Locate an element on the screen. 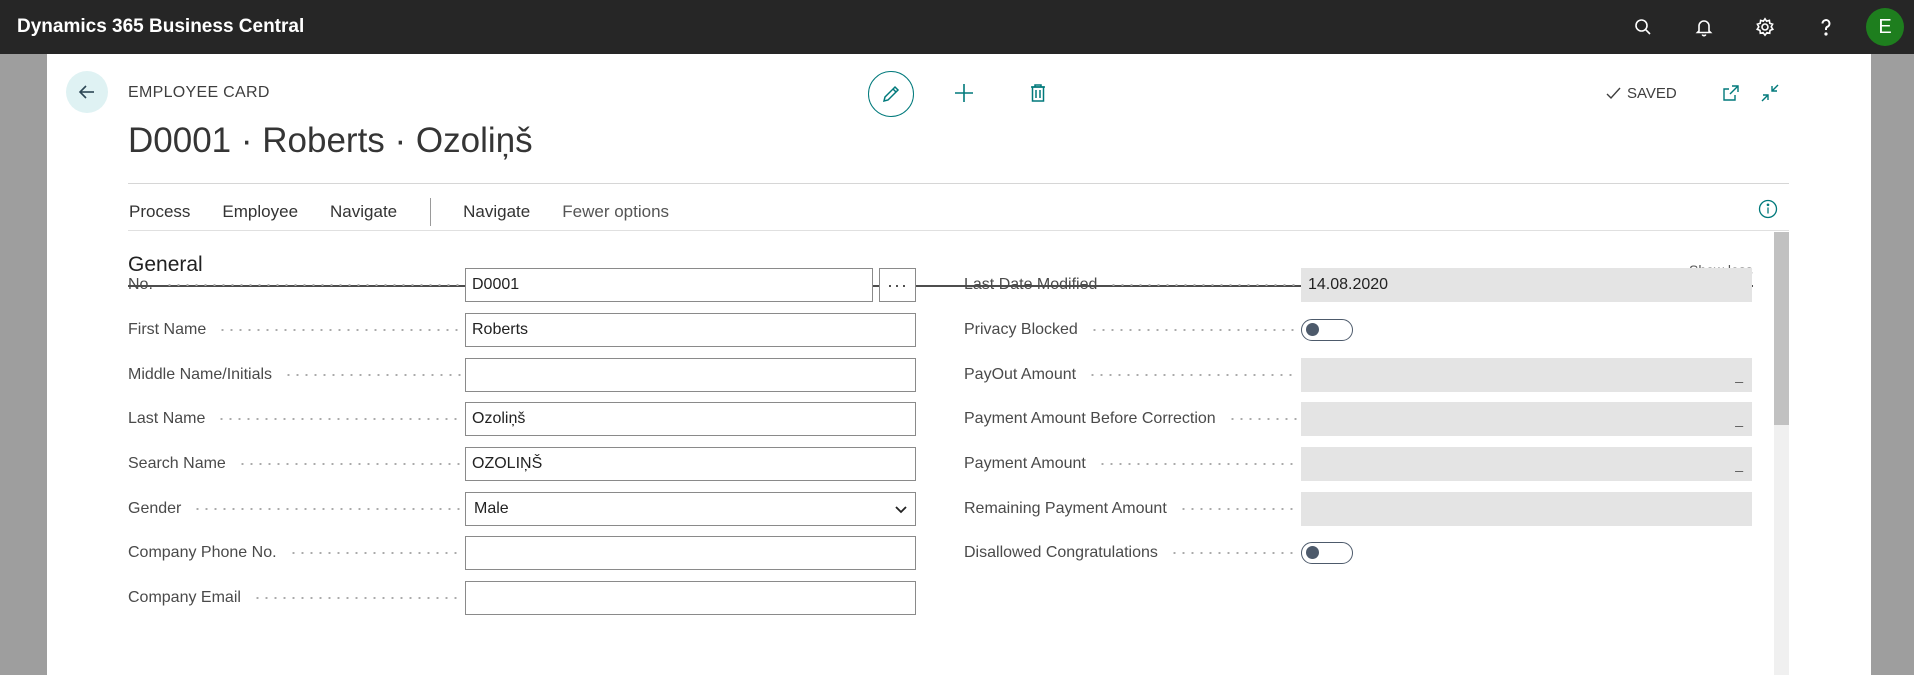 The width and height of the screenshot is (1914, 675). open-in-new-window-icon is located at coordinates (1731, 93).